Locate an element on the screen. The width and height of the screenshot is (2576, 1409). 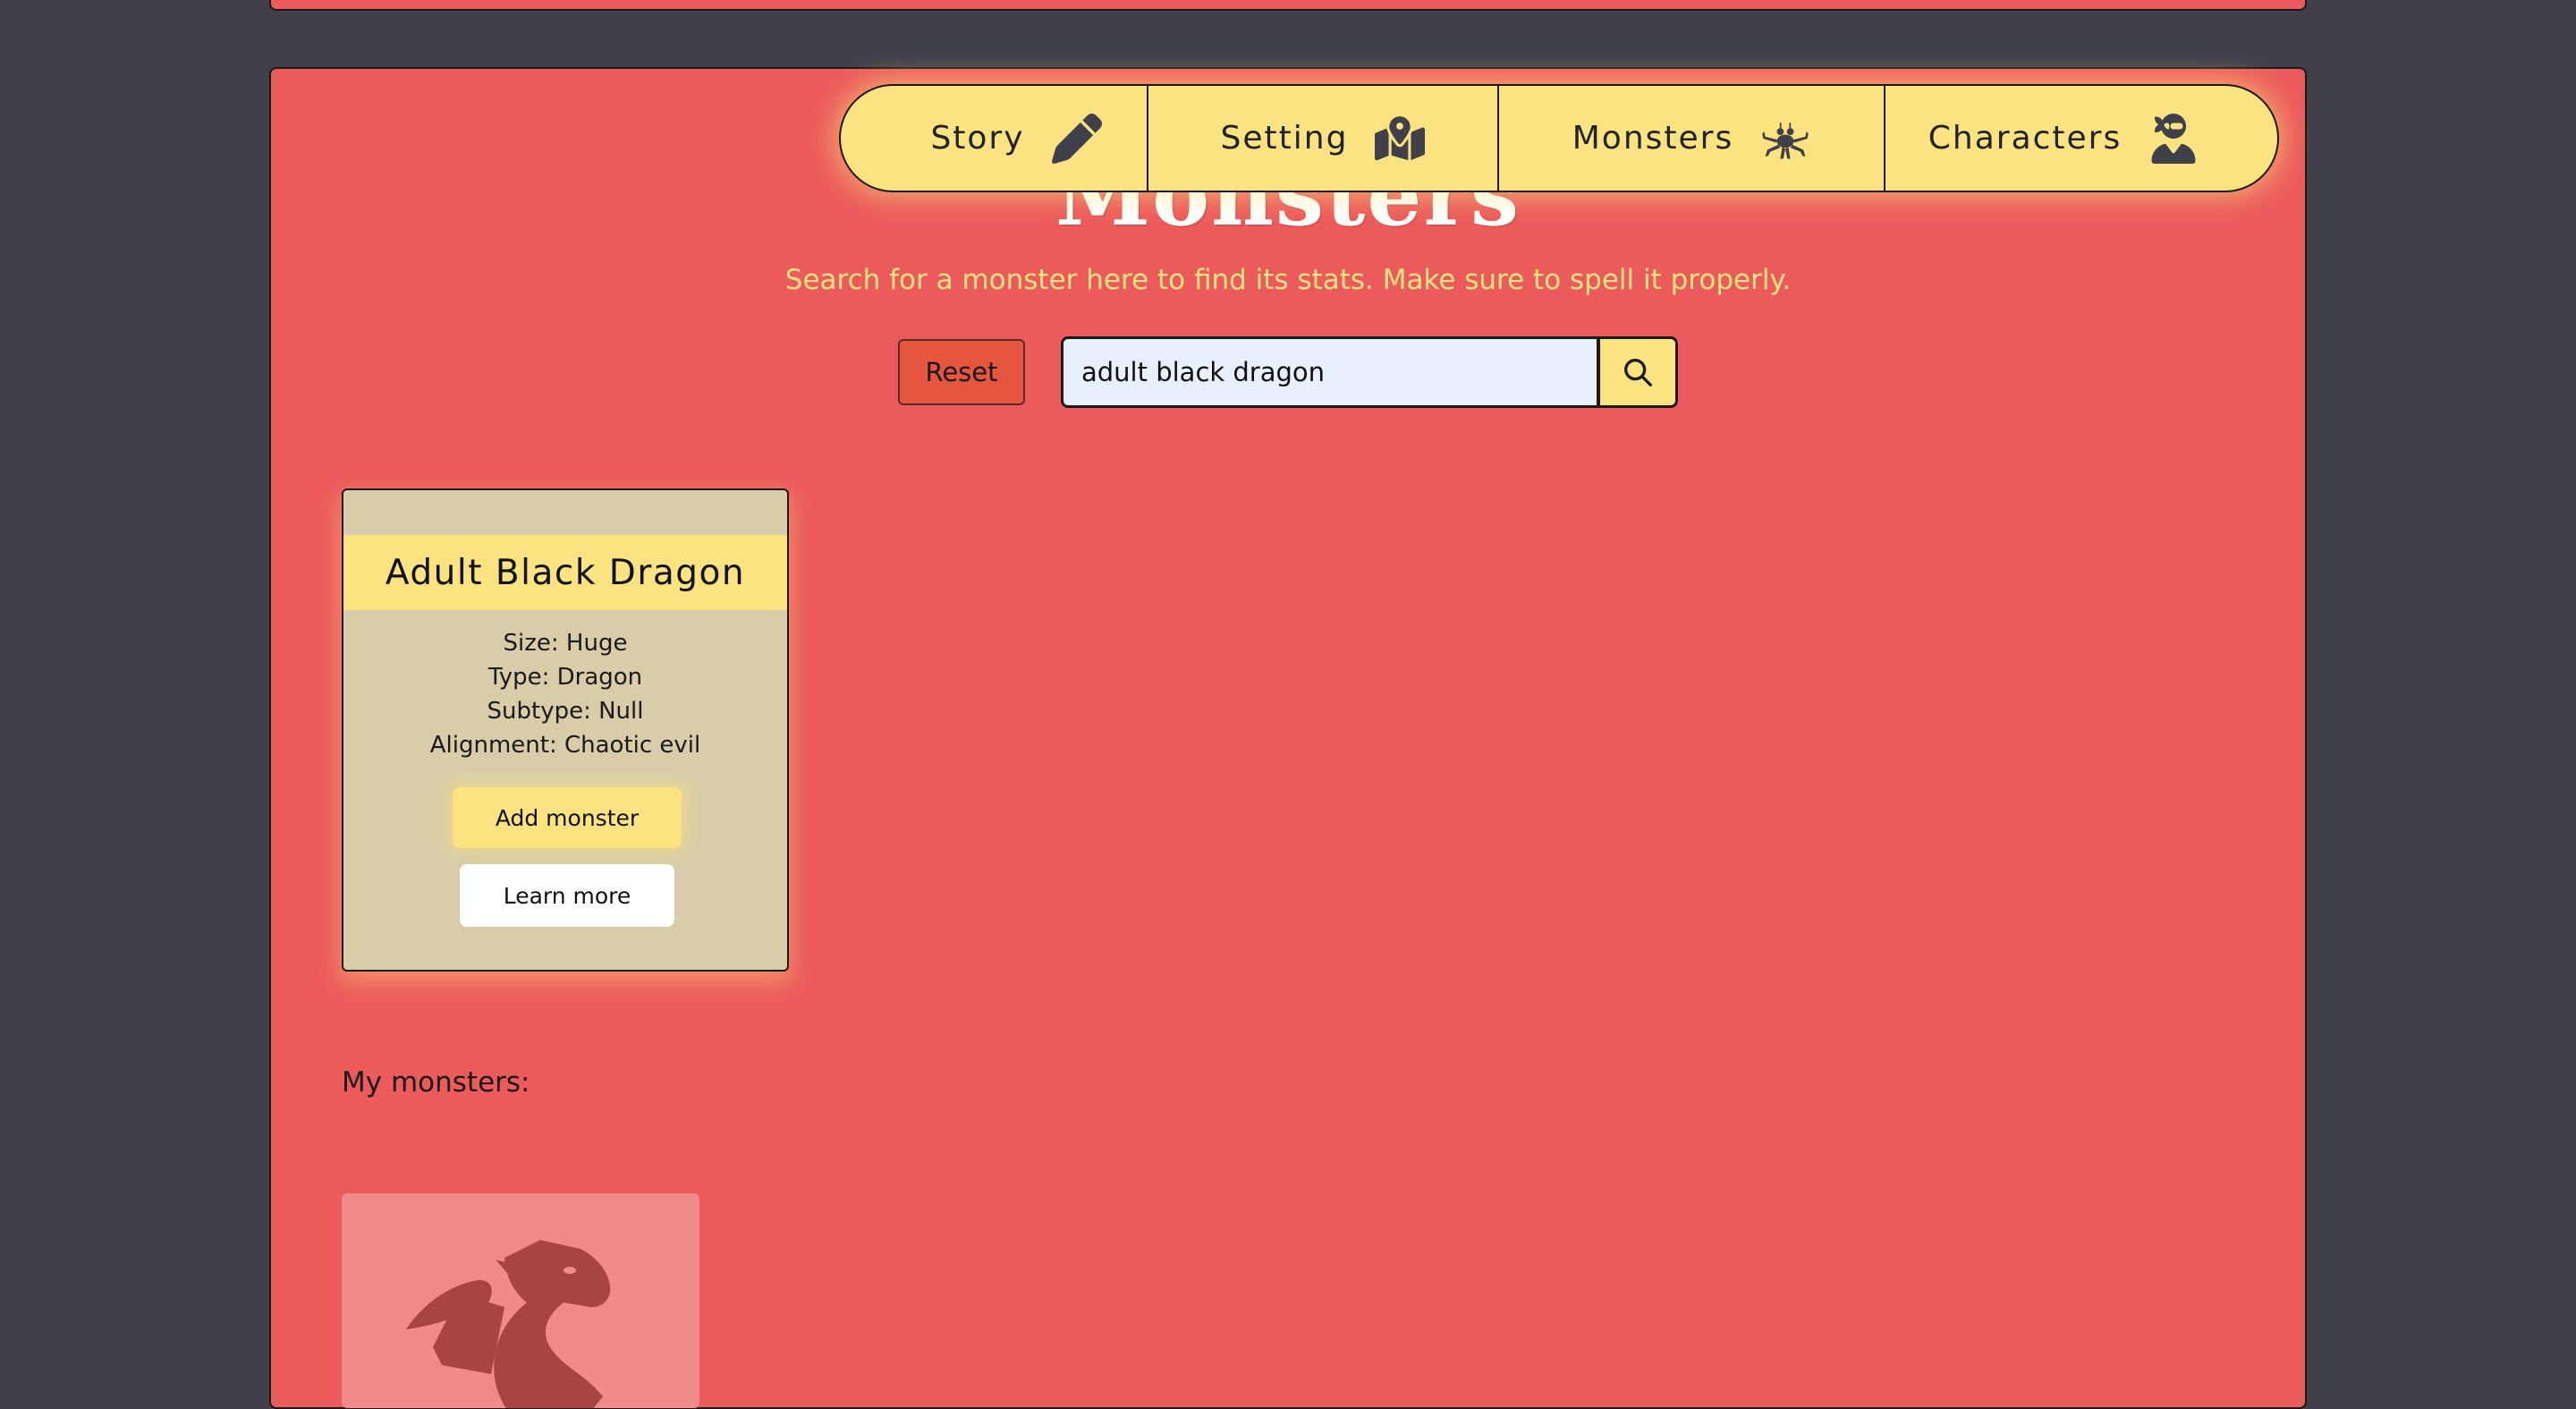
monster-size: Size: Huge is located at coordinates (565, 643).